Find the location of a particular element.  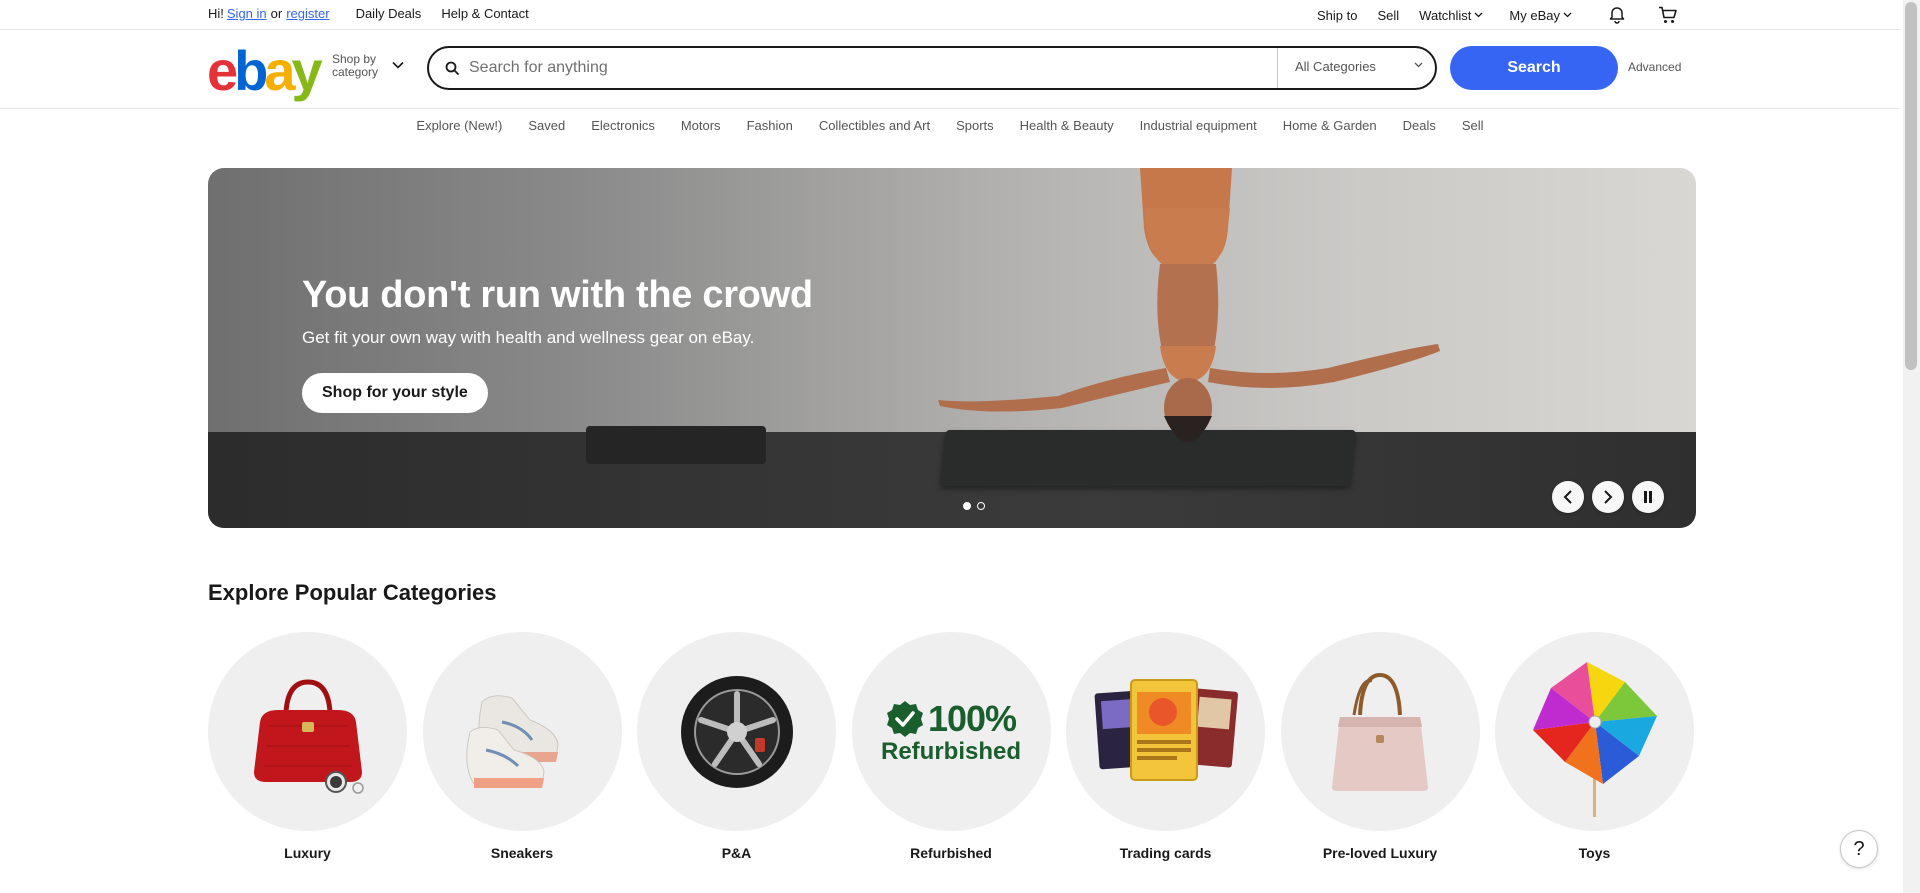

nav-item: Explore (New!) is located at coordinates (459, 128).